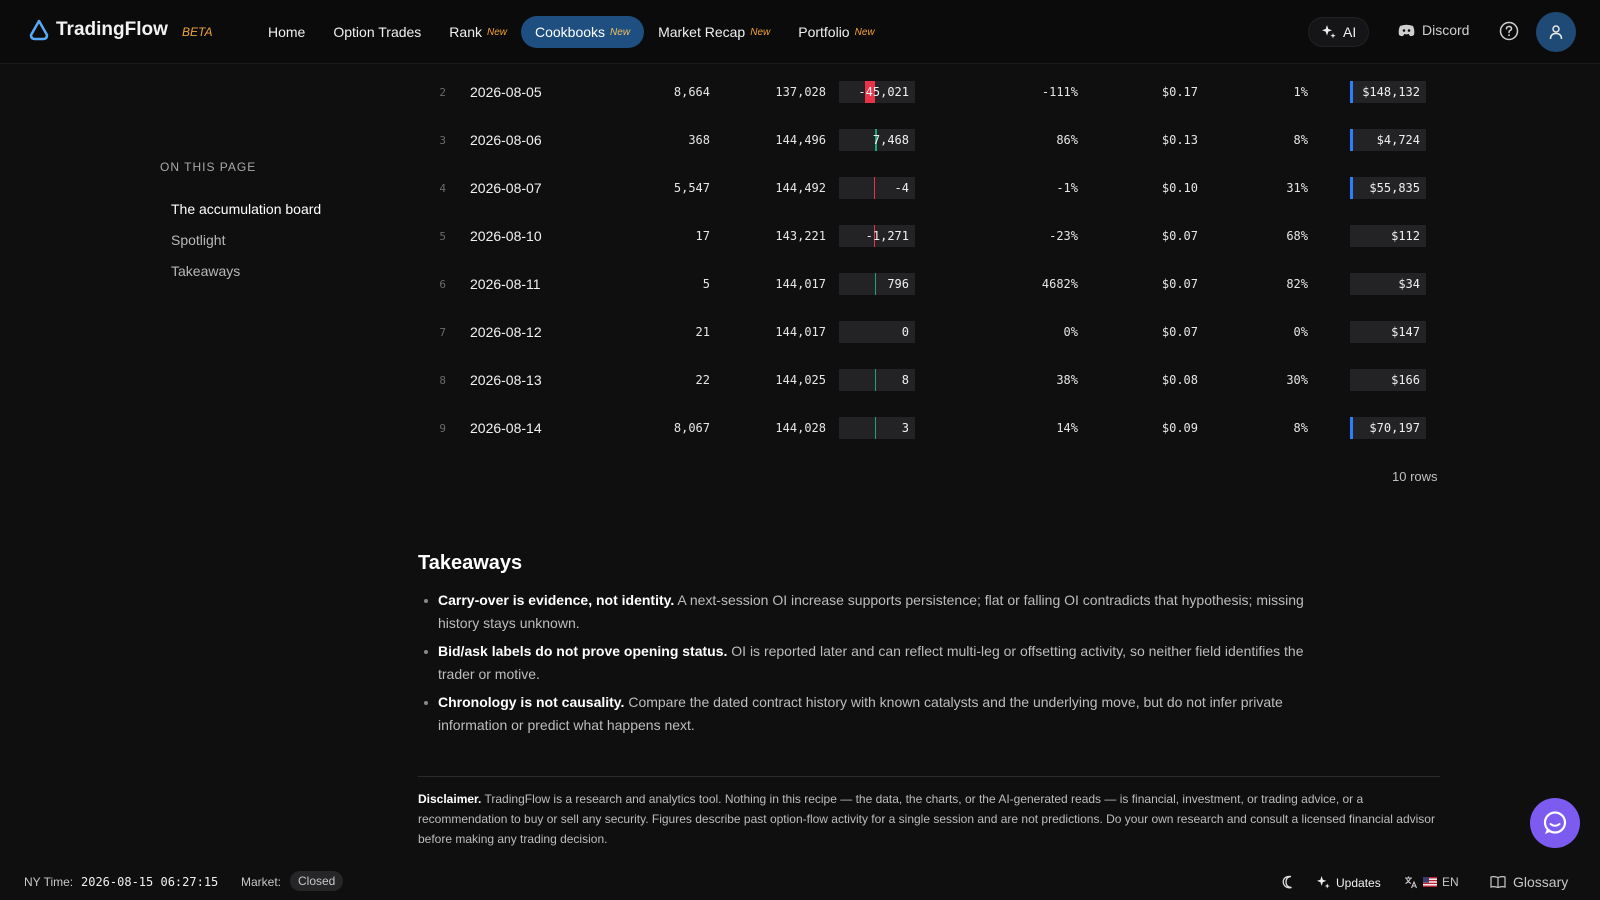  Describe the element at coordinates (286, 32) in the screenshot. I see `nav-home: Home` at that location.